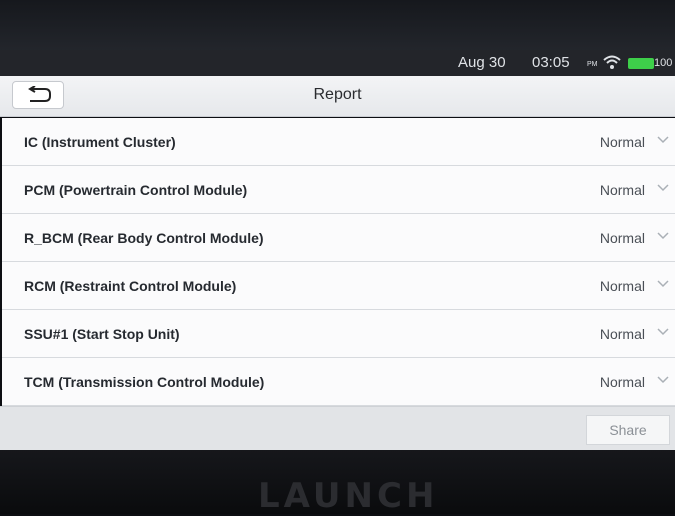 The height and width of the screenshot is (516, 675). Describe the element at coordinates (628, 430) in the screenshot. I see `share-button: Share` at that location.